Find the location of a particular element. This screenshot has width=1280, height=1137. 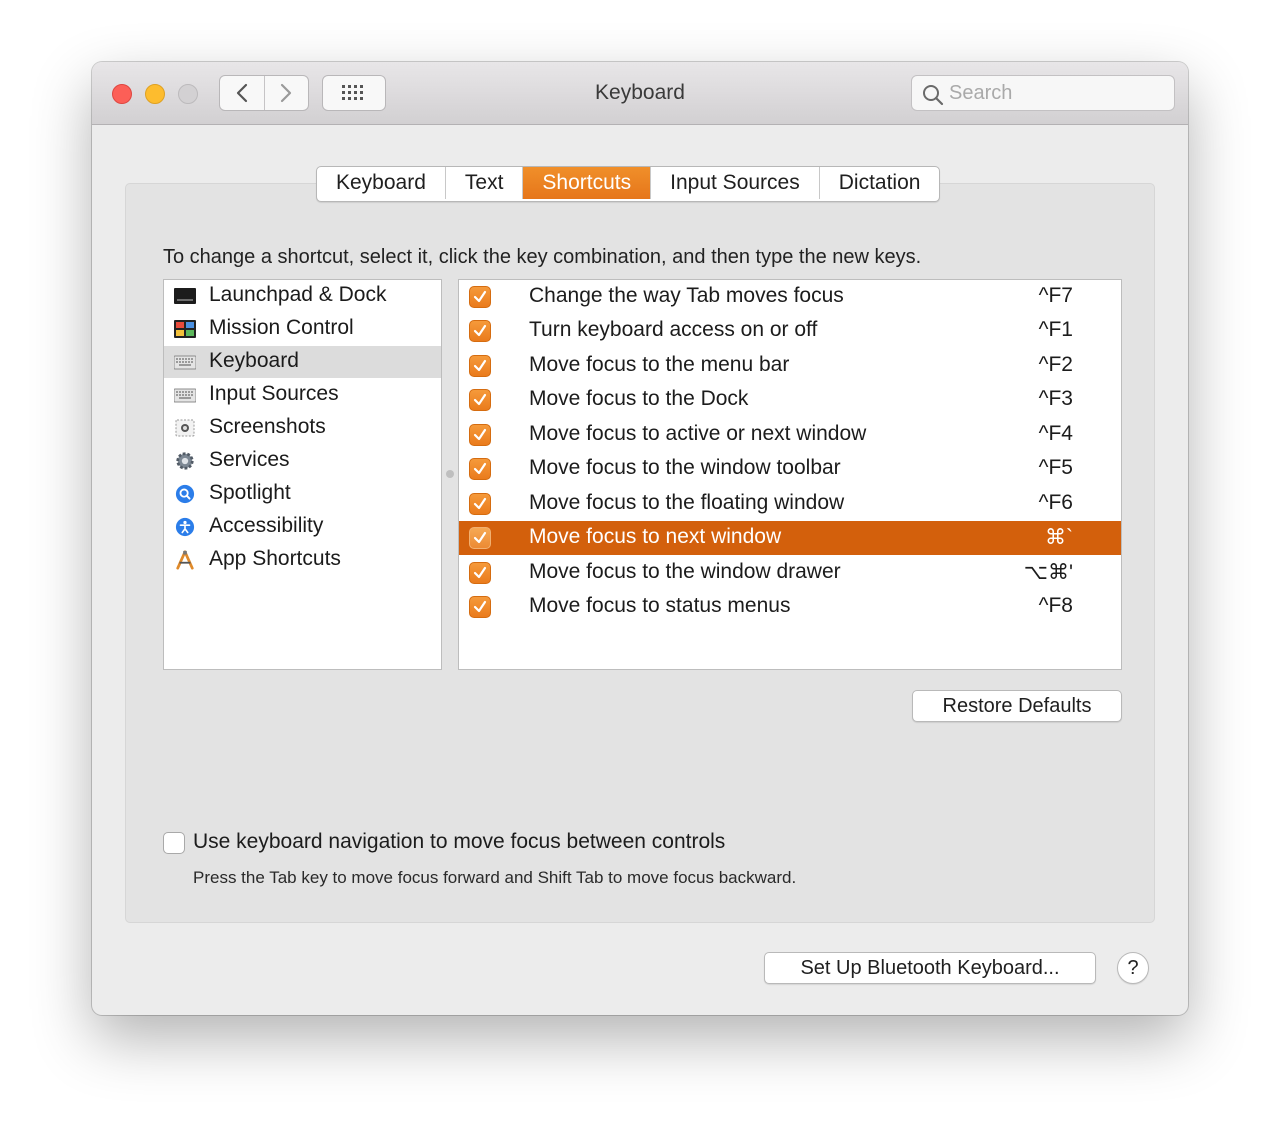

shortcut-row: Move focus to the window toolbar ^F5 is located at coordinates (790, 469).